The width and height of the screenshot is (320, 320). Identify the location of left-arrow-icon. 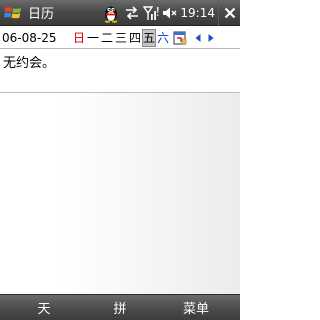
(197, 37).